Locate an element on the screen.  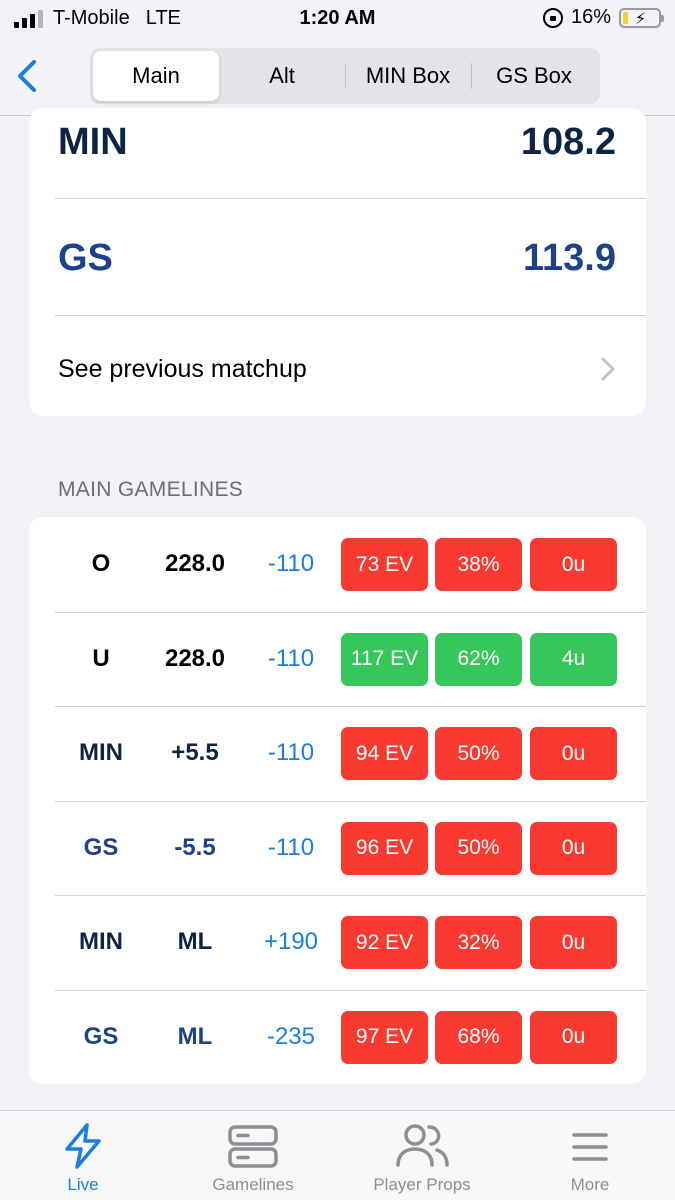
previous-matchup-label: See previous matchup is located at coordinates (182, 368).